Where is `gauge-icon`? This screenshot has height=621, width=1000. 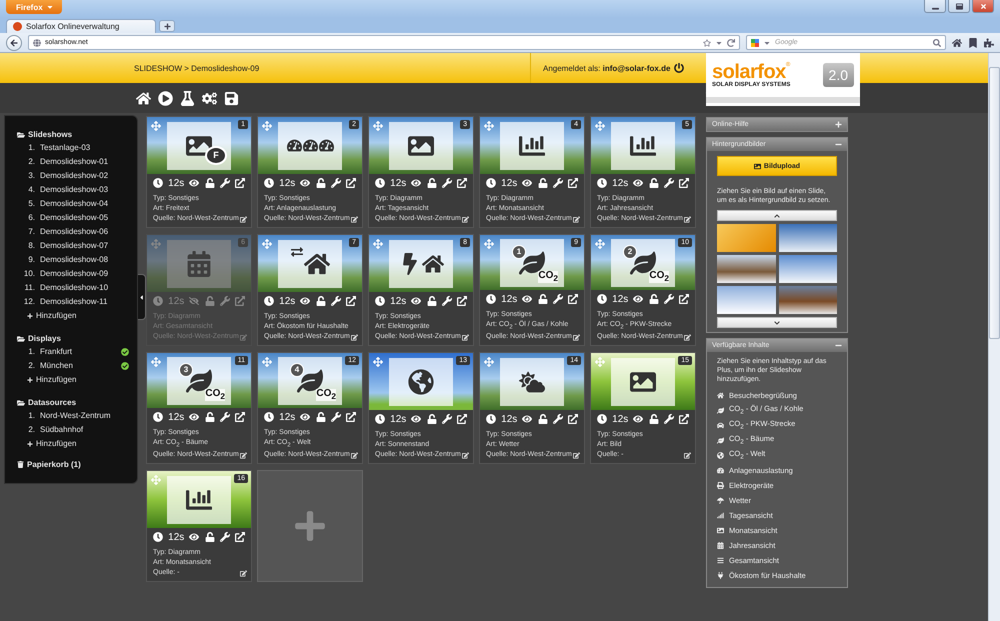
gauge-icon is located at coordinates (720, 470).